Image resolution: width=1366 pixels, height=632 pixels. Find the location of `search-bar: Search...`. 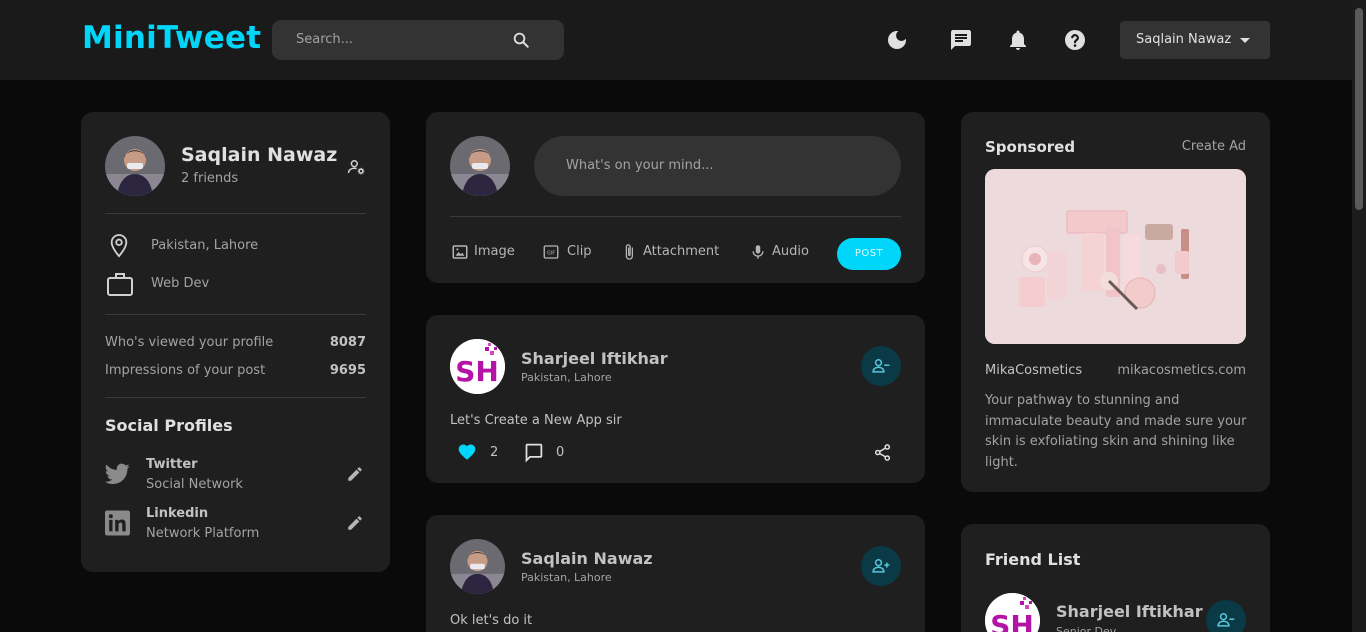

search-bar: Search... is located at coordinates (418, 40).